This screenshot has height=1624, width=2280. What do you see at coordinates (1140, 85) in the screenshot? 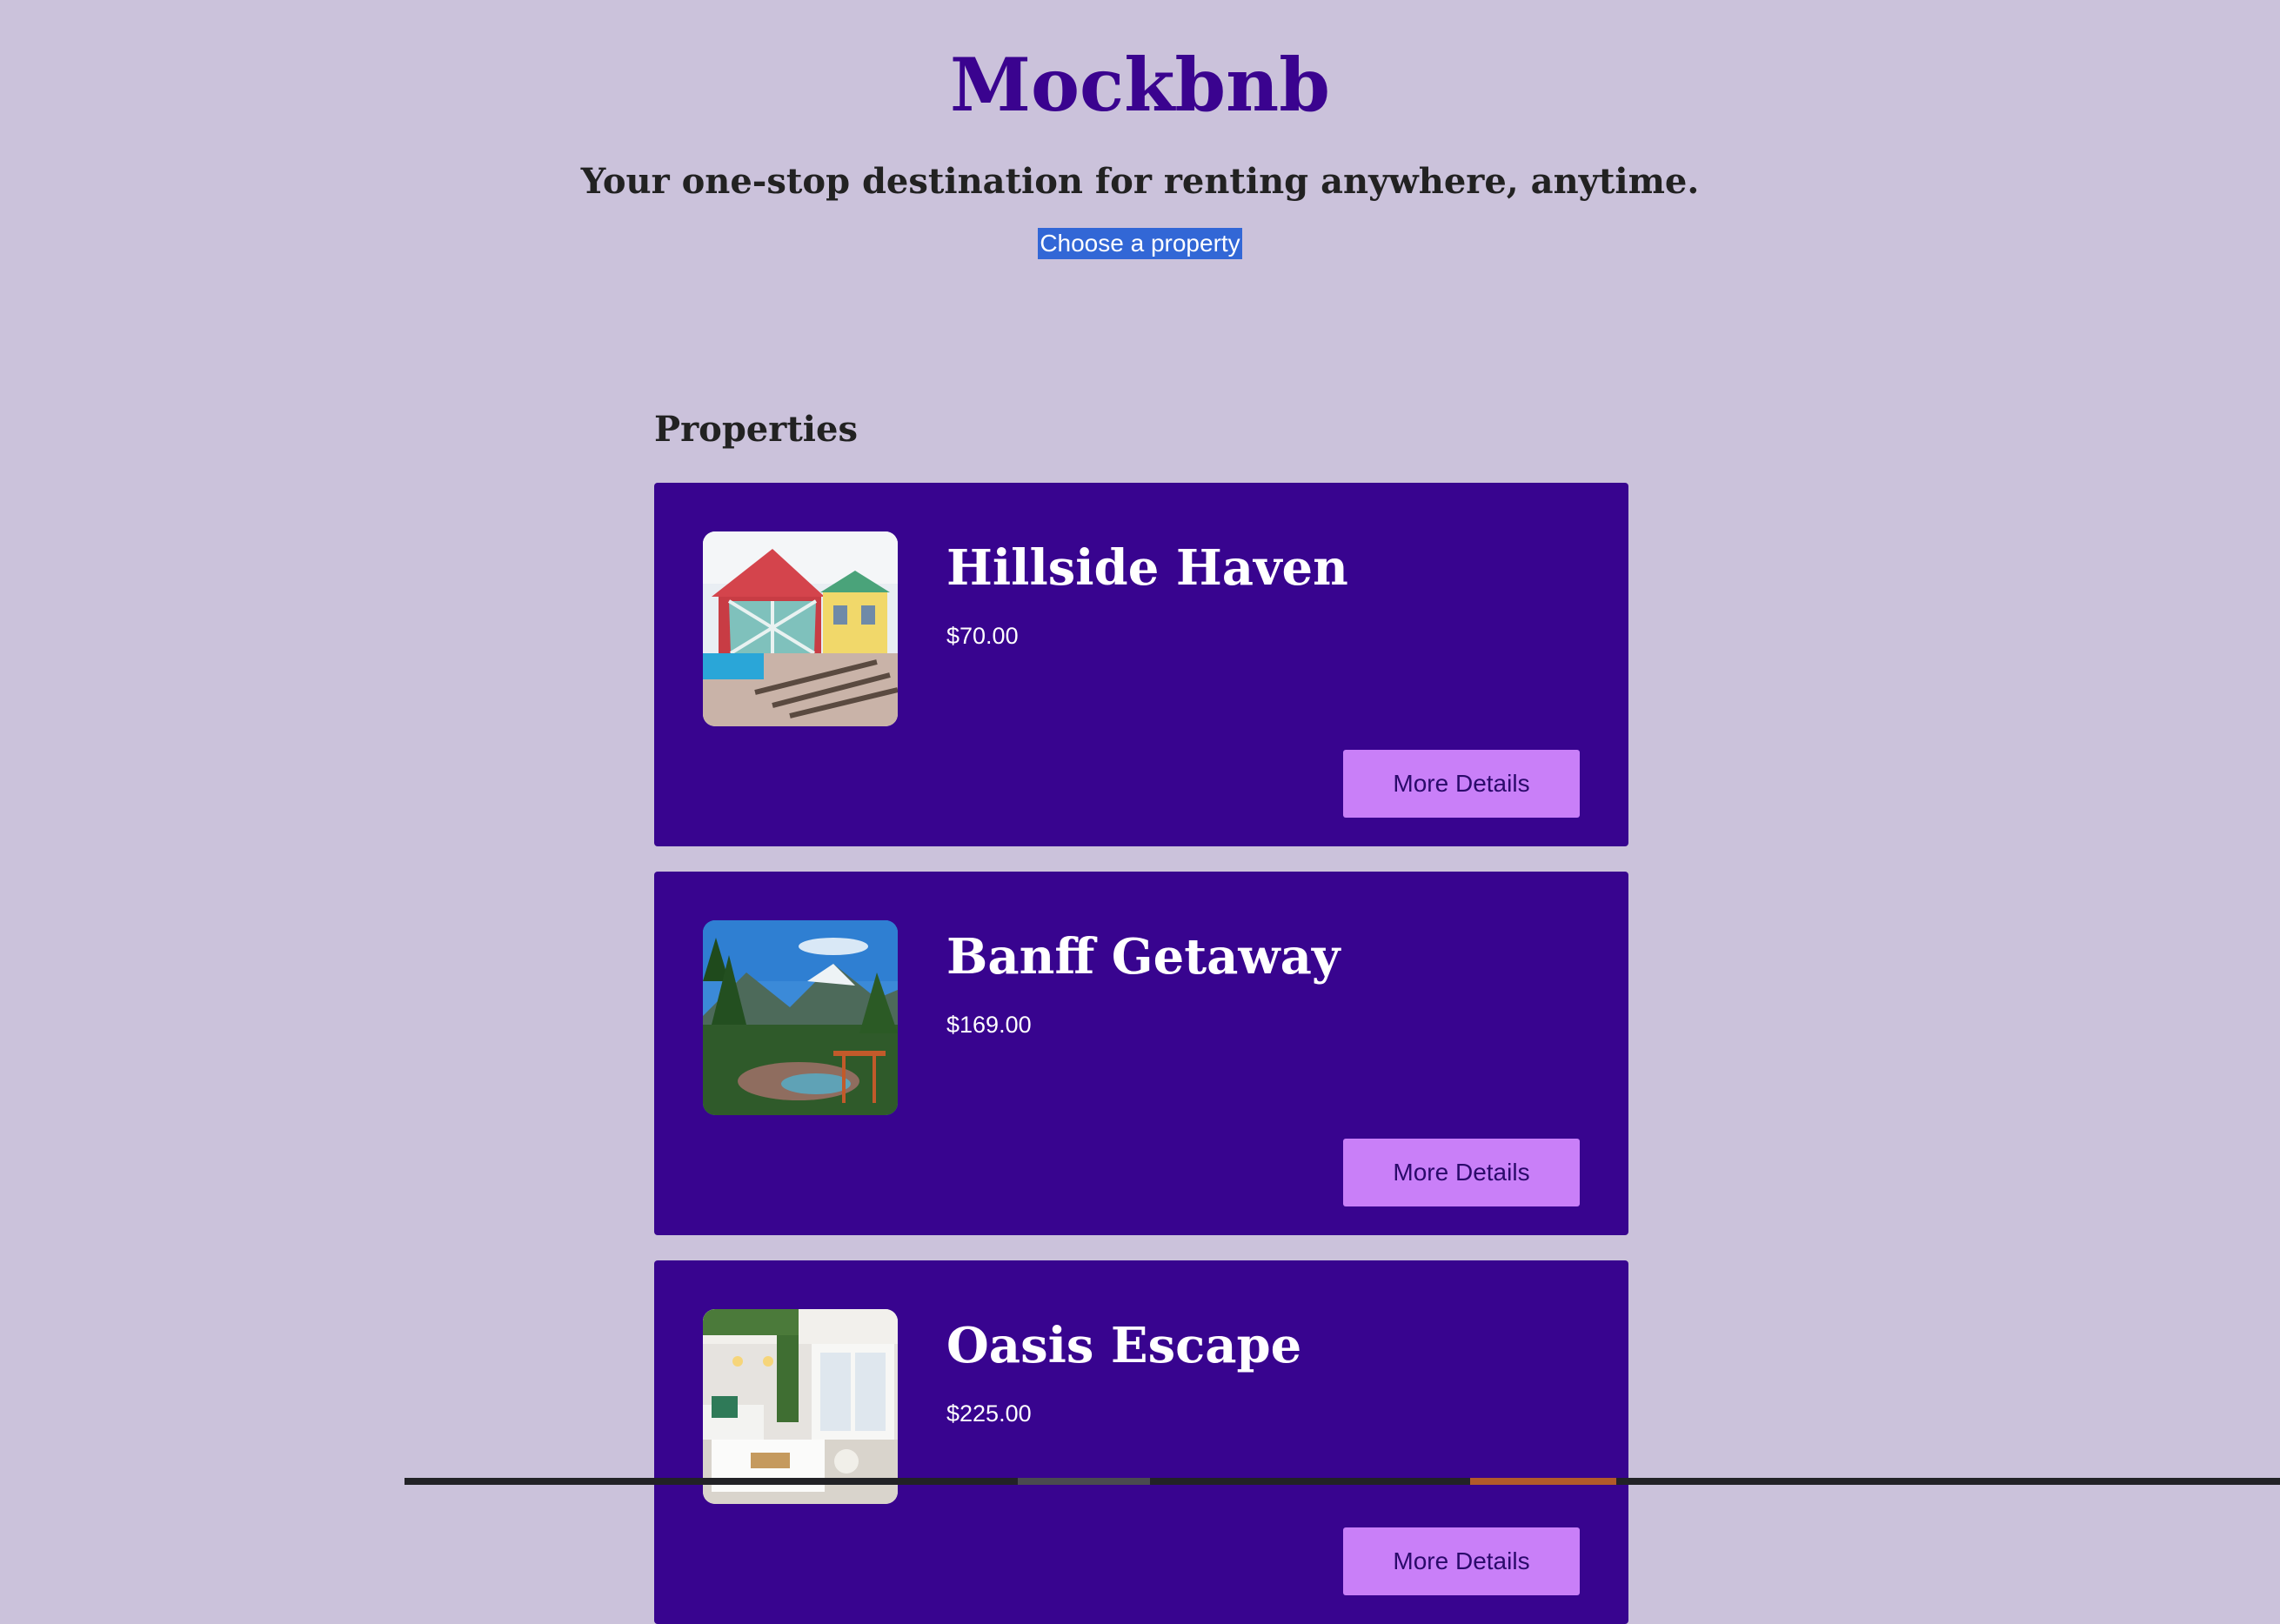
I see `site-title: Mockbnb` at bounding box center [1140, 85].